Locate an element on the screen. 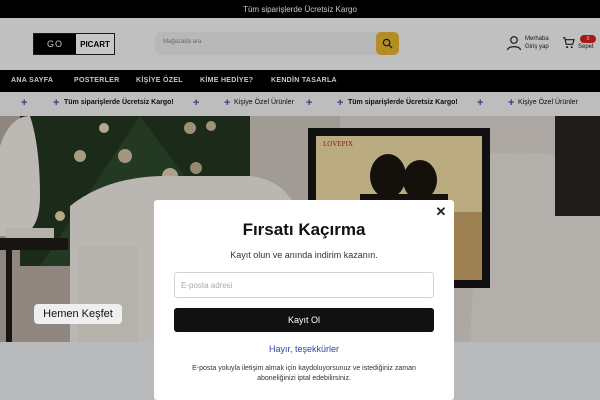 The image size is (600, 400). signup-button: Kayıt Ol is located at coordinates (304, 320).